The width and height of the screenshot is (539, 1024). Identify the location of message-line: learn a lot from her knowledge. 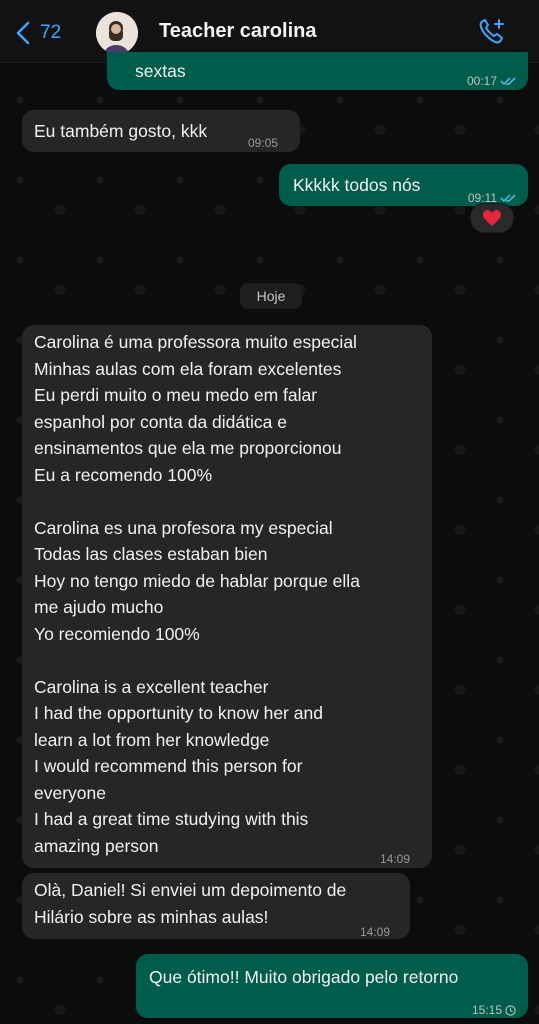
(152, 739).